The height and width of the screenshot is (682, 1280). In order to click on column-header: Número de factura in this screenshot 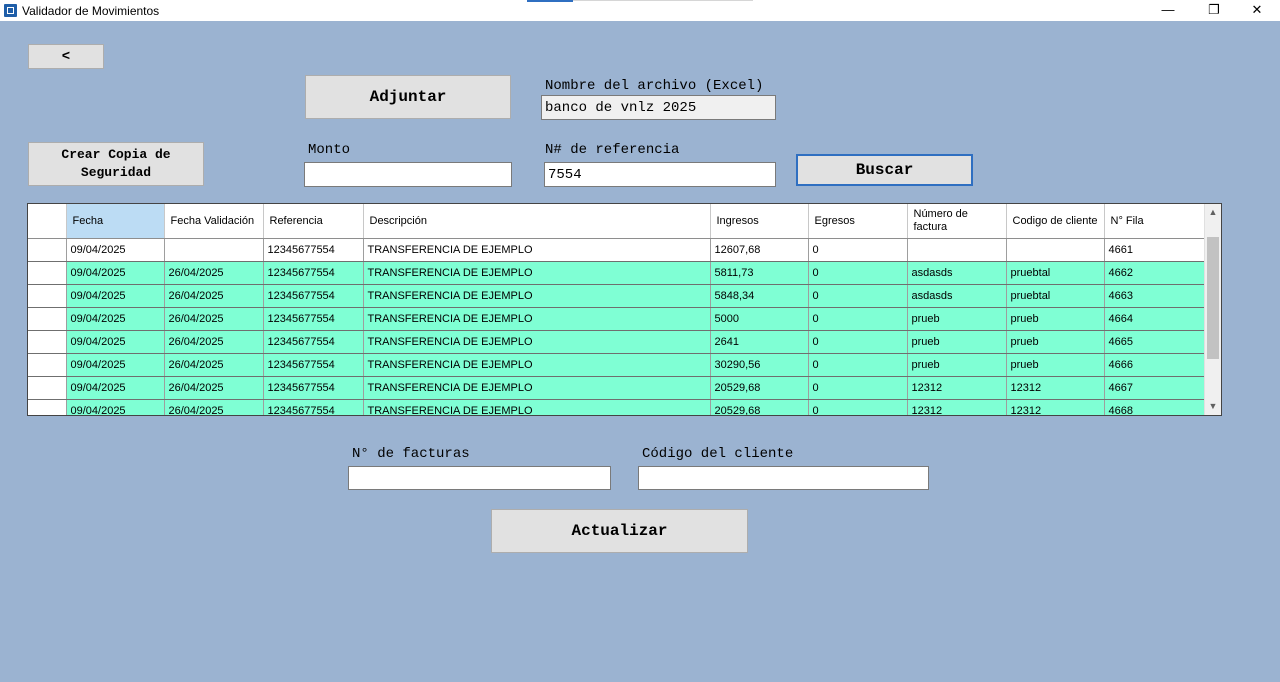, I will do `click(957, 221)`.